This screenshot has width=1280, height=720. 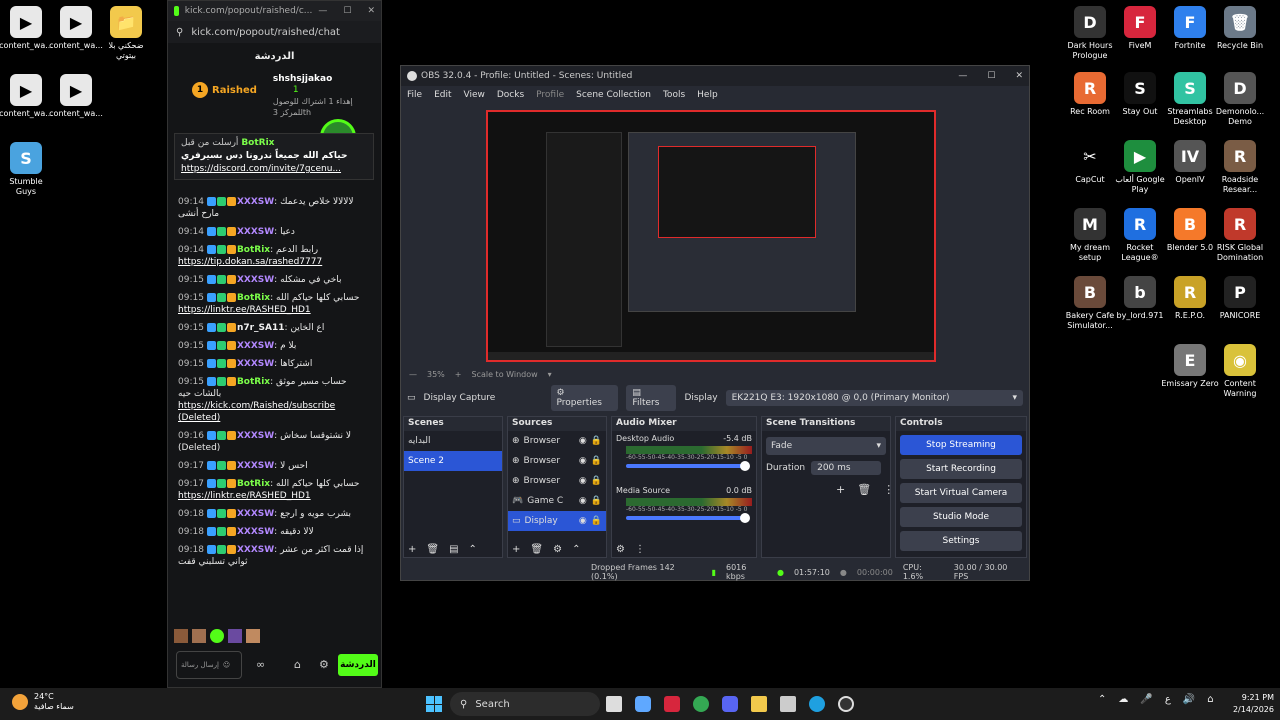 What do you see at coordinates (701, 704) in the screenshot?
I see `chrome-icon` at bounding box center [701, 704].